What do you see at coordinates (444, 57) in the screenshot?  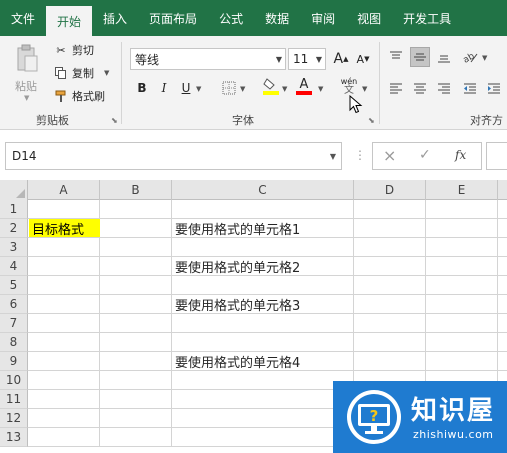 I see `bottom-align-button` at bounding box center [444, 57].